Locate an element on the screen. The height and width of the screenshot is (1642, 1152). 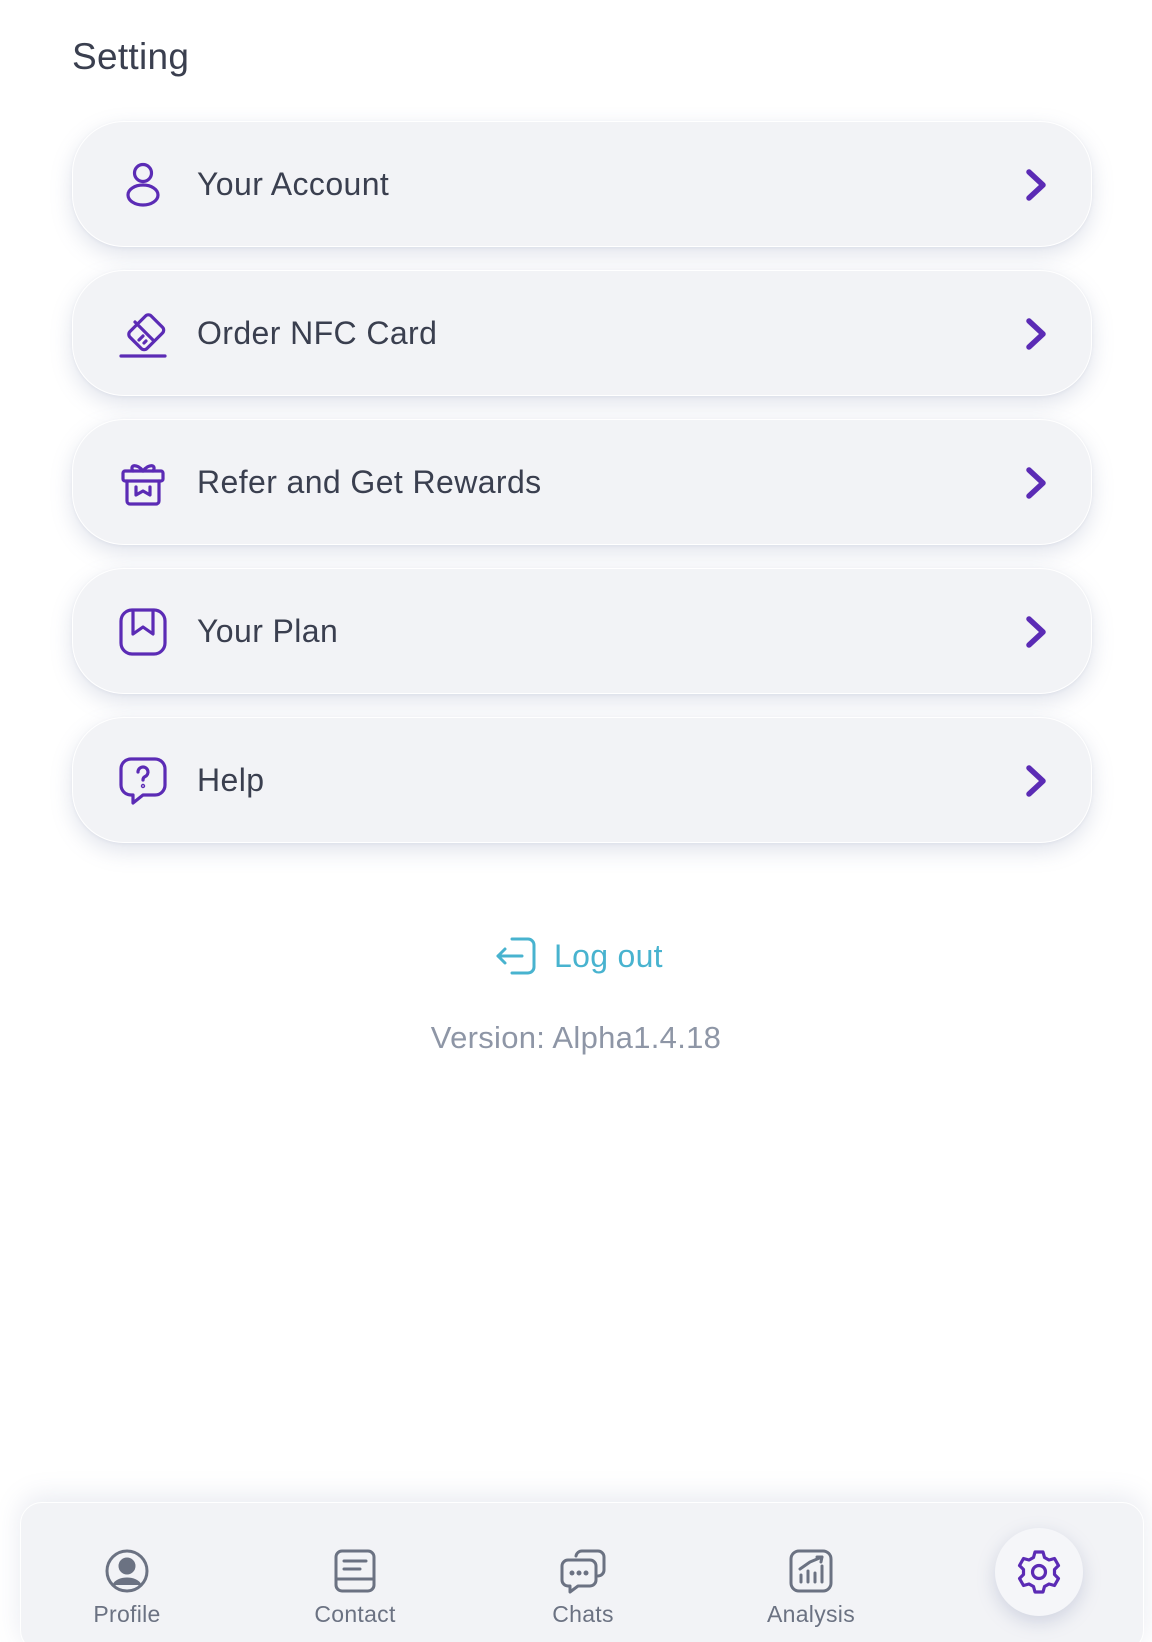
menu-item-your-plan: Your Plan is located at coordinates (582, 631).